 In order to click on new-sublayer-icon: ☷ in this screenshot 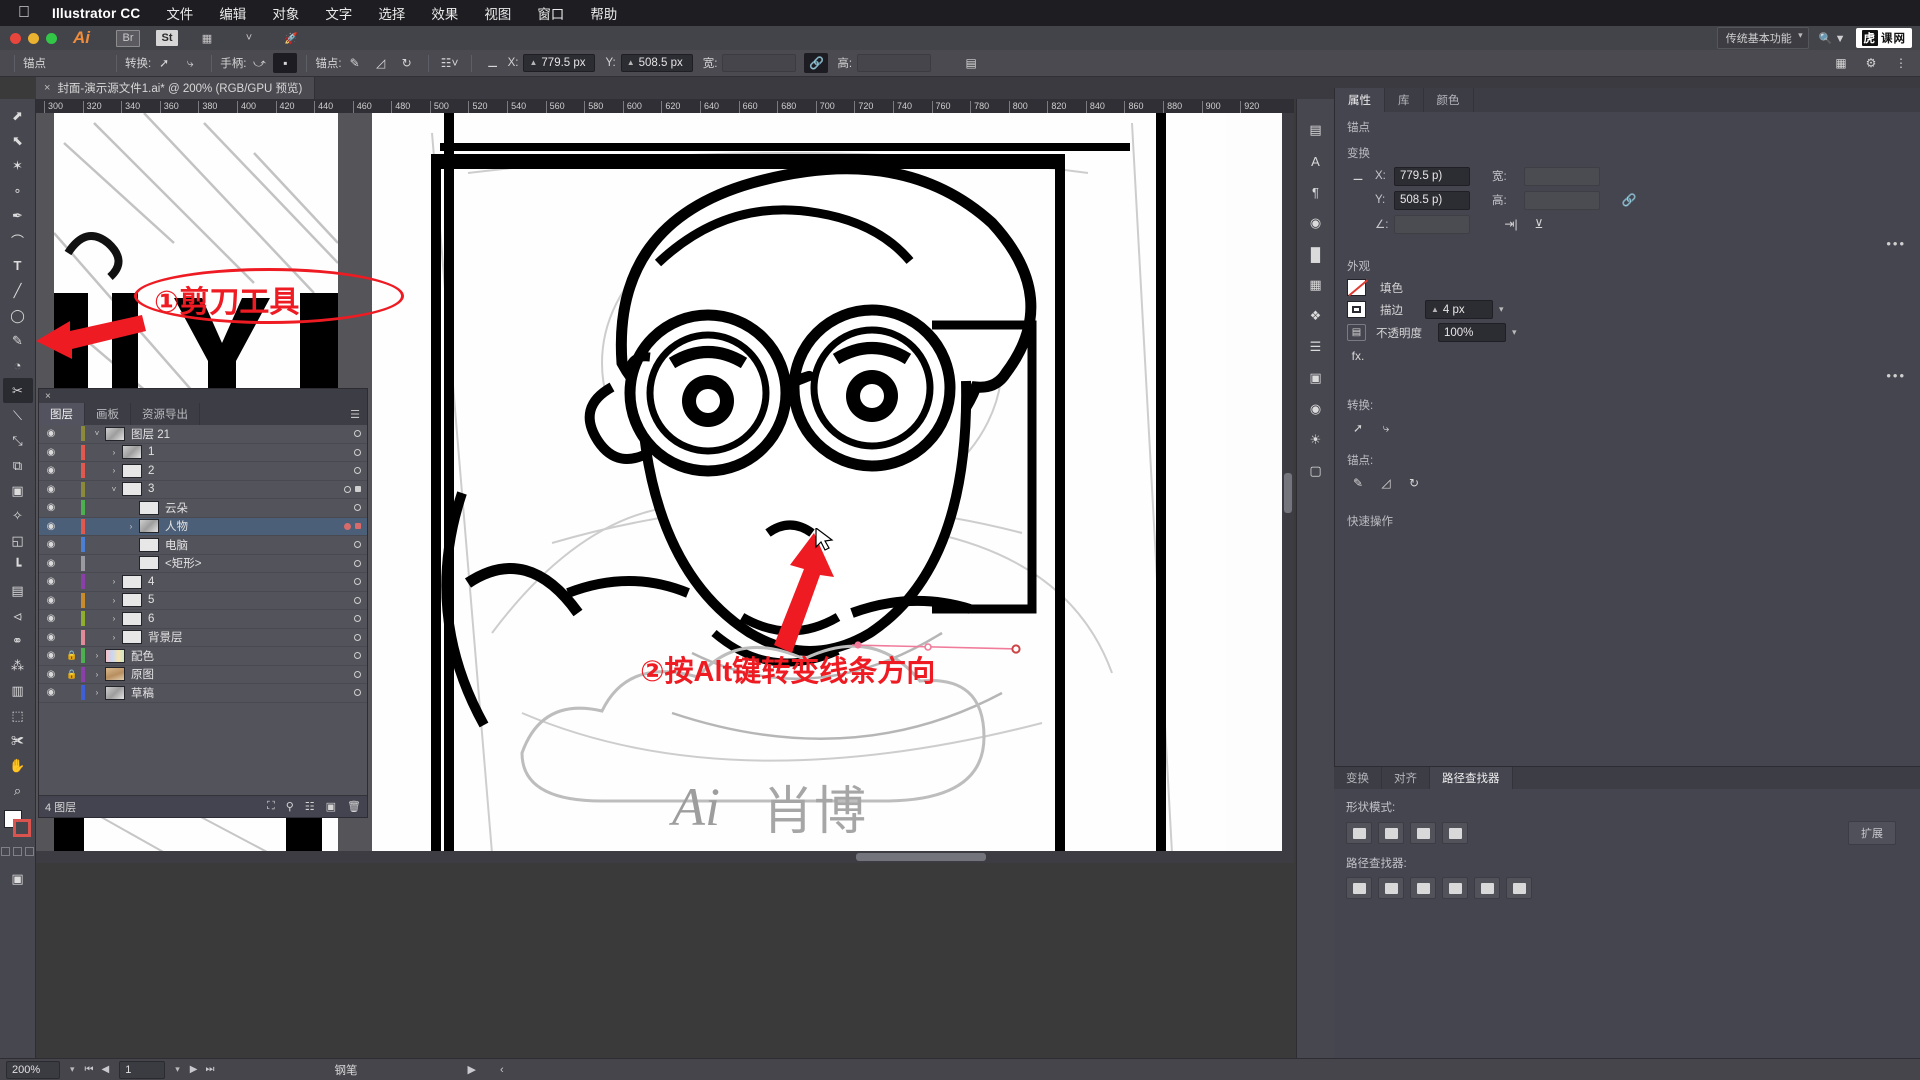, I will do `click(310, 806)`.